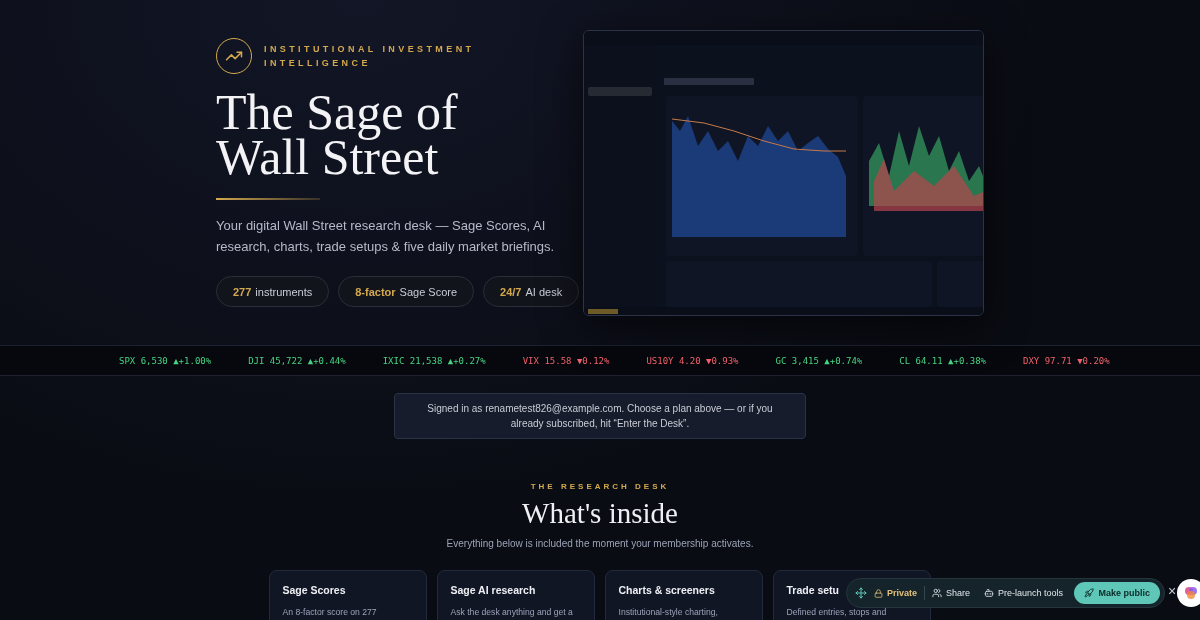 The image size is (1200, 620). What do you see at coordinates (566, 360) in the screenshot?
I see `ticker-quote: VIX 15.58 ▼0.12%` at bounding box center [566, 360].